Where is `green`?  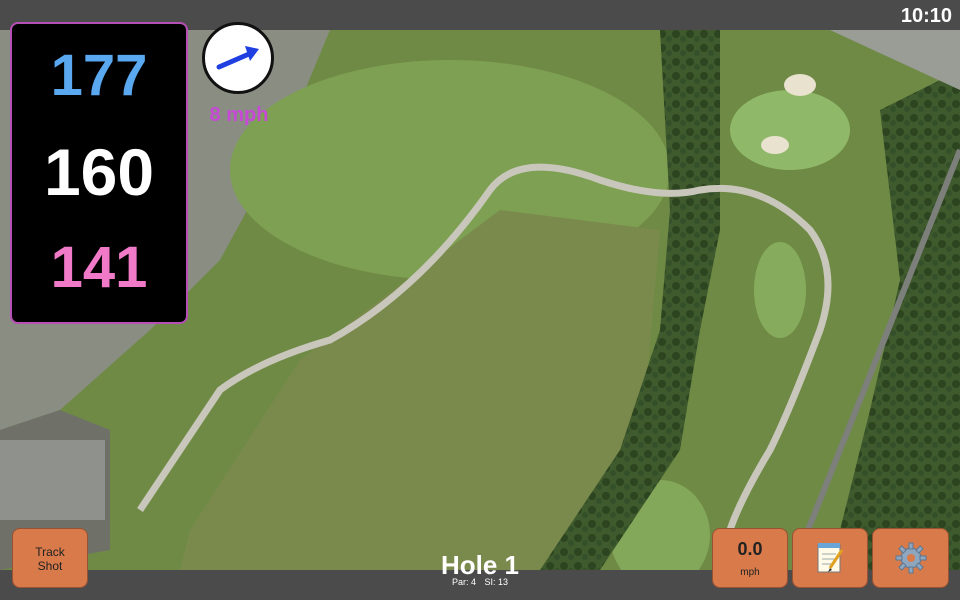
green is located at coordinates (790, 130).